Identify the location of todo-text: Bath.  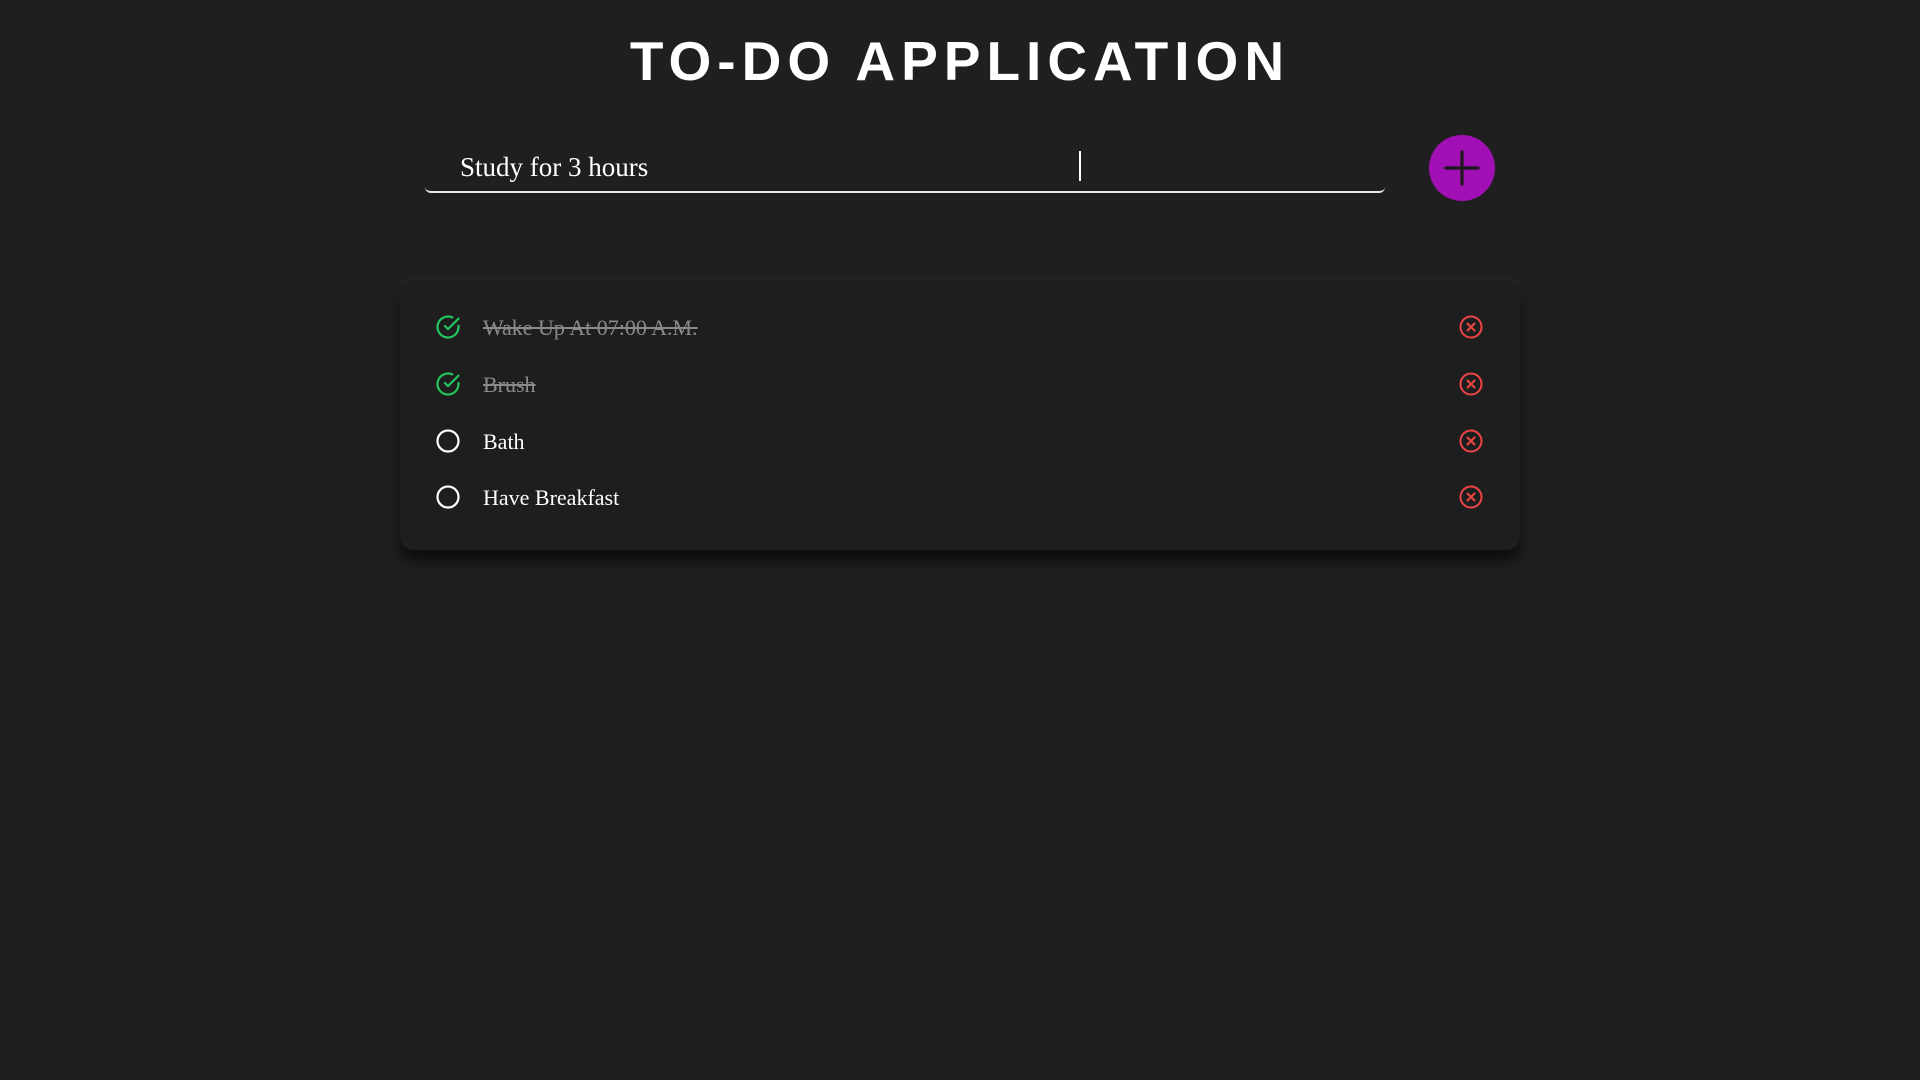
(504, 441).